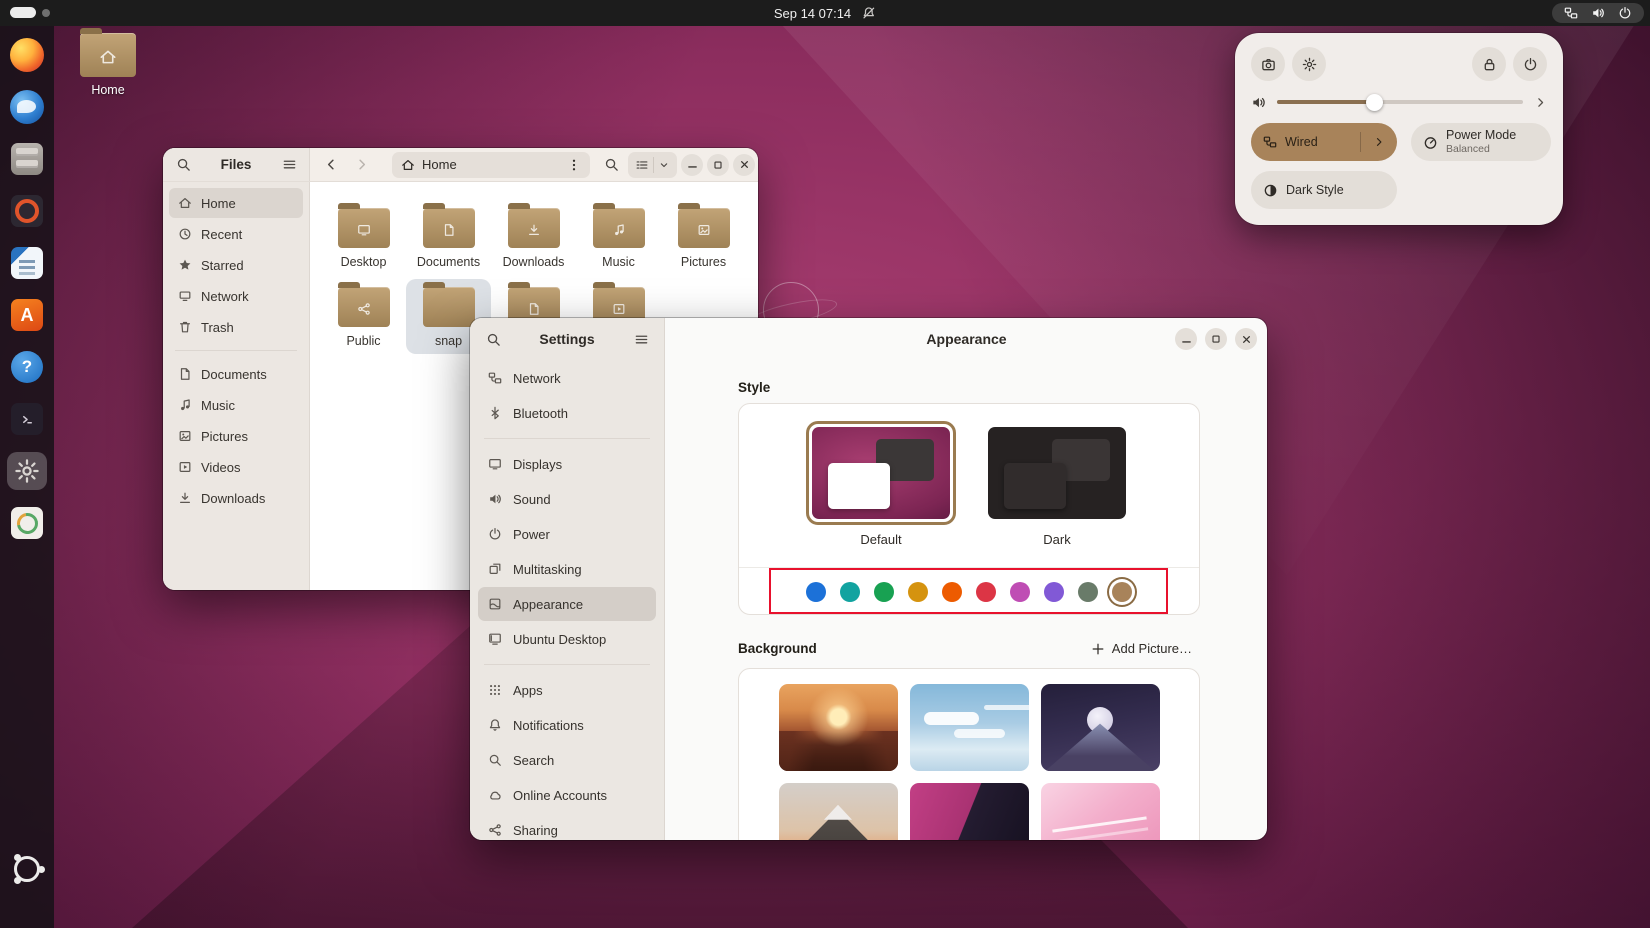  What do you see at coordinates (1324, 190) in the screenshot?
I see `dark-style-tile: Dark Style` at bounding box center [1324, 190].